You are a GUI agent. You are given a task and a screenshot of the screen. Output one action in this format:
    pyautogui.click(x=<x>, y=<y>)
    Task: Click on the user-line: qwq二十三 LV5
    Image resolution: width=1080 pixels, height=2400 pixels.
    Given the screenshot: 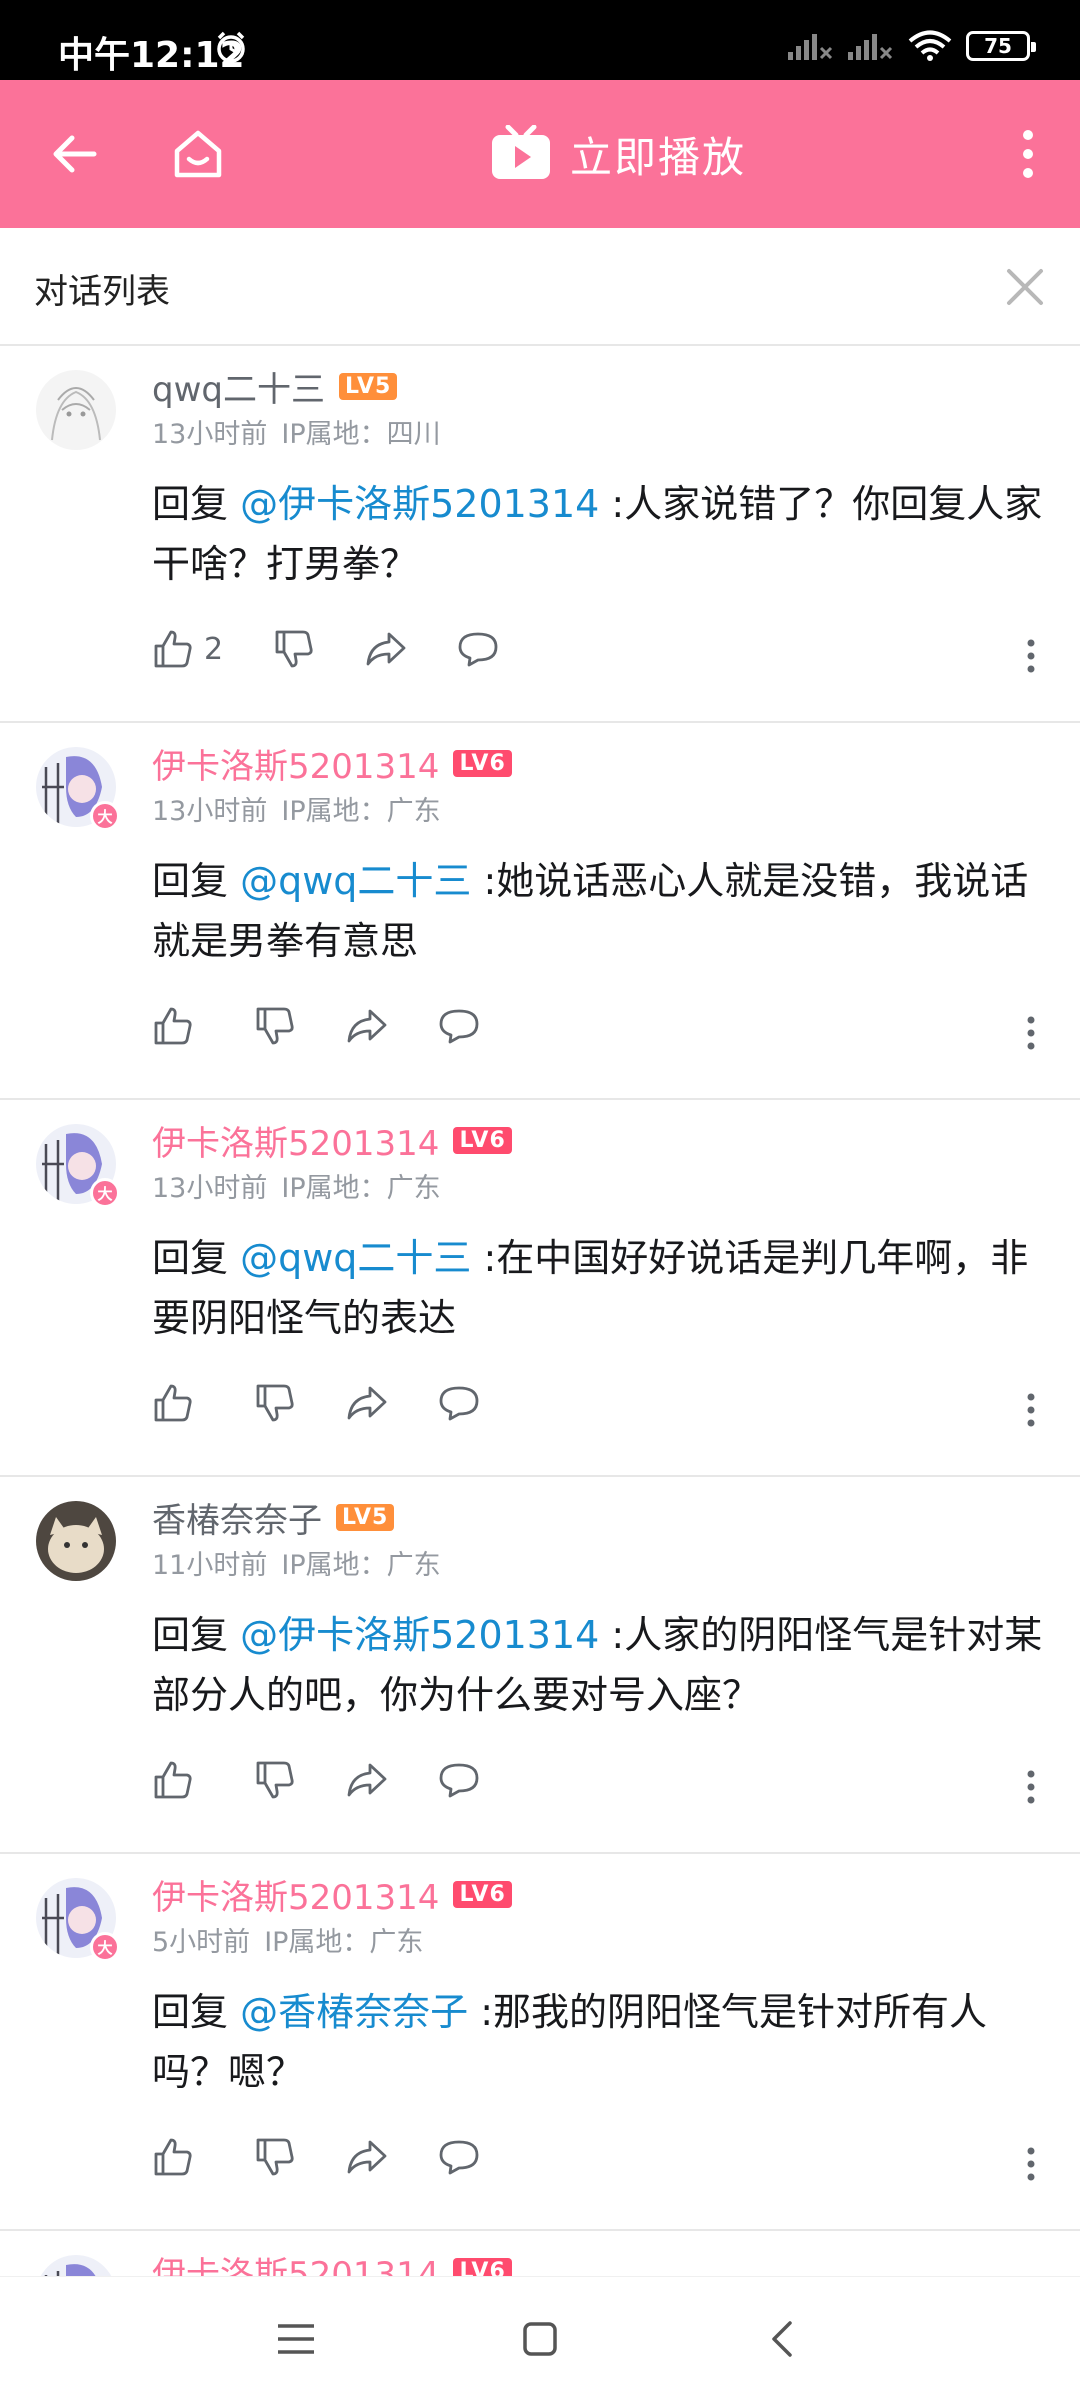 What is the action you would take?
    pyautogui.click(x=275, y=386)
    